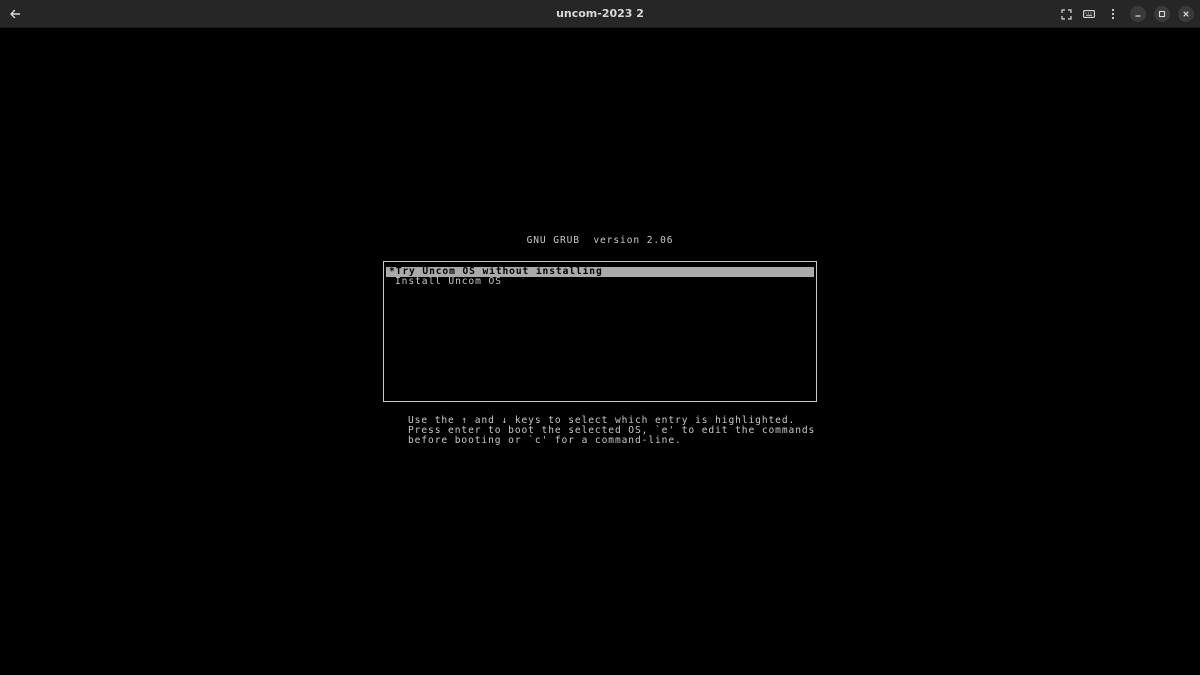 The image size is (1200, 675). I want to click on minimize-button, so click(1138, 14).